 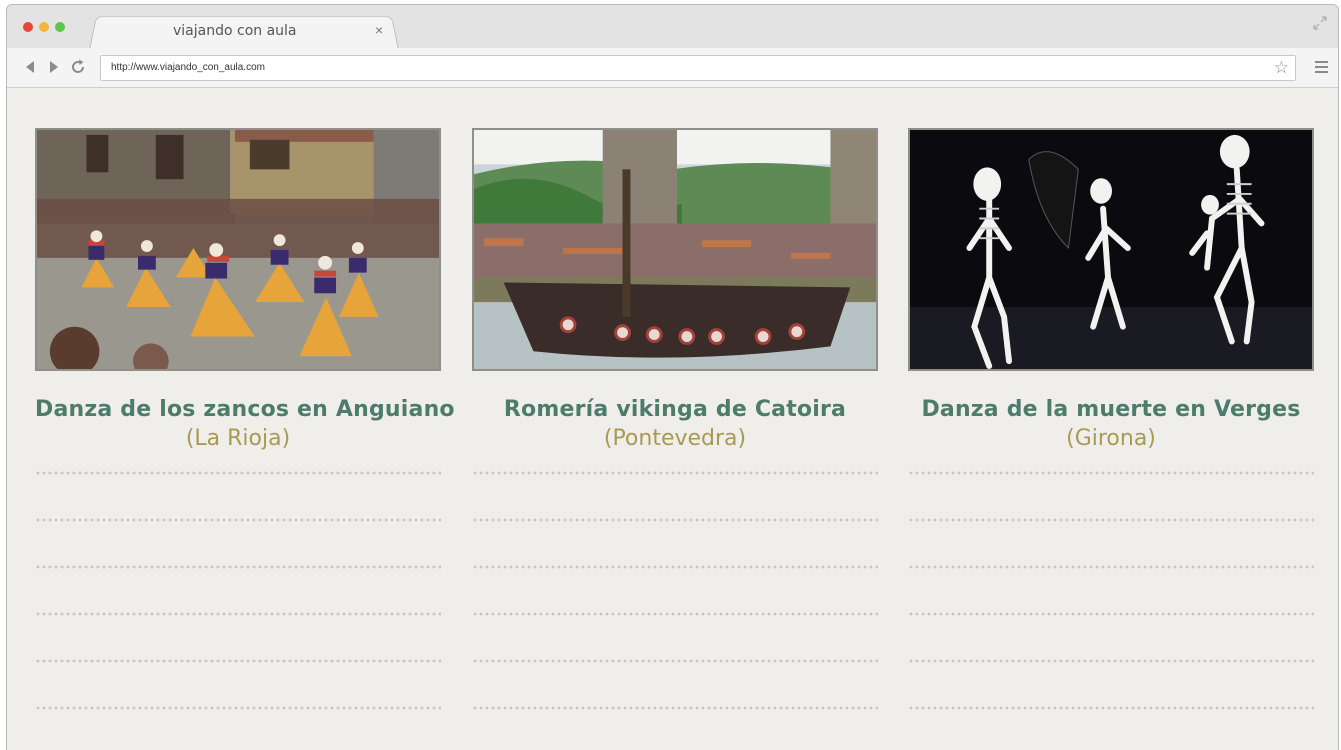 I want to click on fullscreen-icon, so click(x=1320, y=23).